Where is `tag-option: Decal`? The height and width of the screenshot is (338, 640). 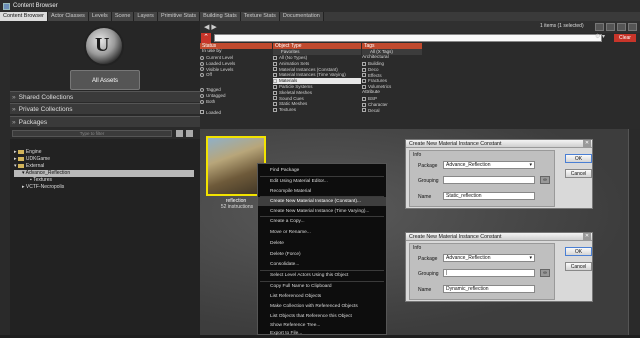
tag-option: Decal is located at coordinates (392, 111).